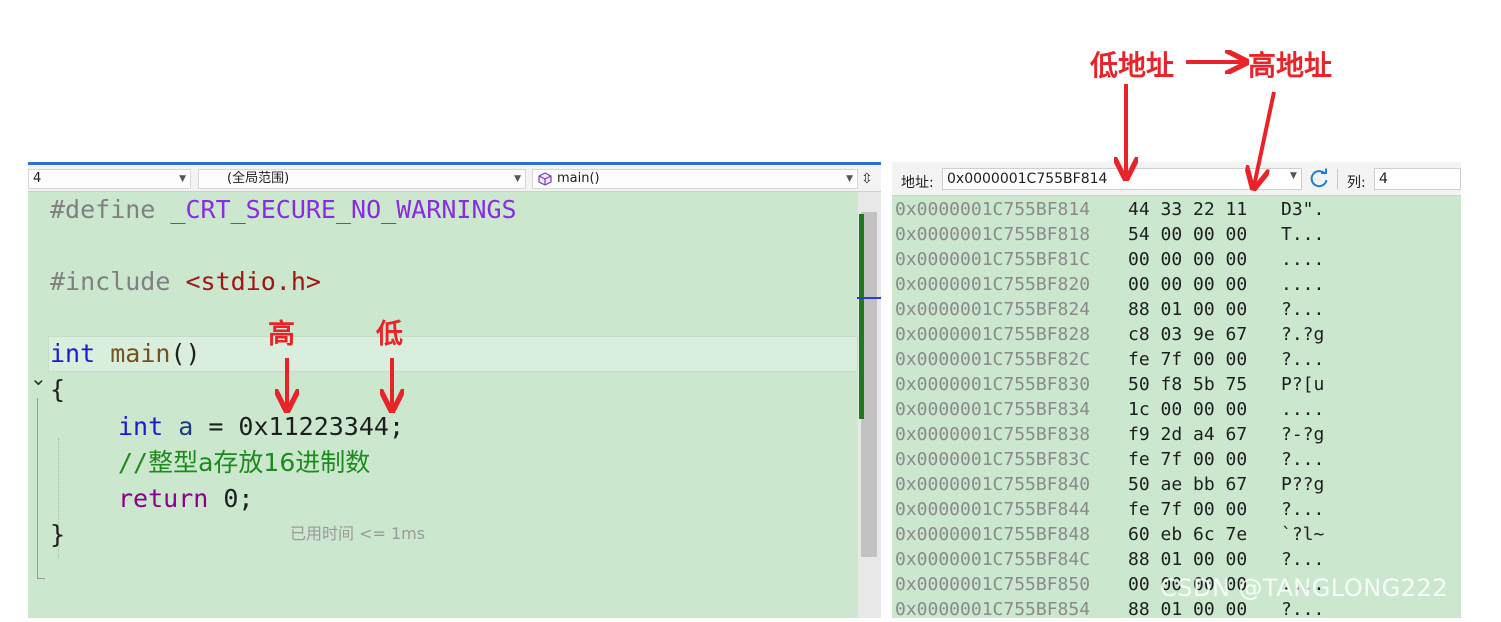  What do you see at coordinates (545, 179) in the screenshot?
I see `function-cube-icon` at bounding box center [545, 179].